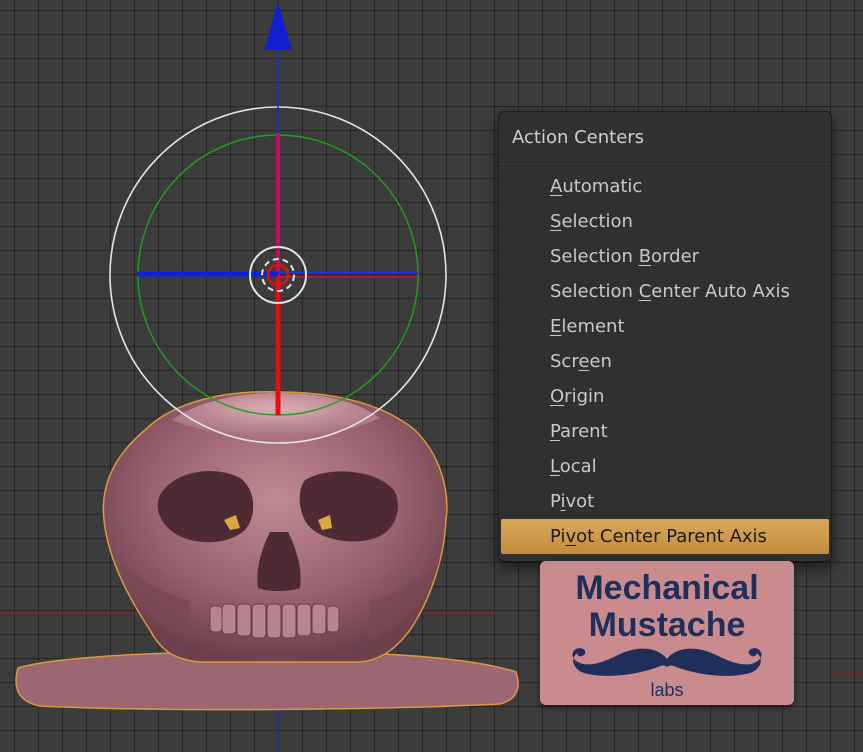  Describe the element at coordinates (665, 466) in the screenshot. I see `menu-item-local: Local` at that location.